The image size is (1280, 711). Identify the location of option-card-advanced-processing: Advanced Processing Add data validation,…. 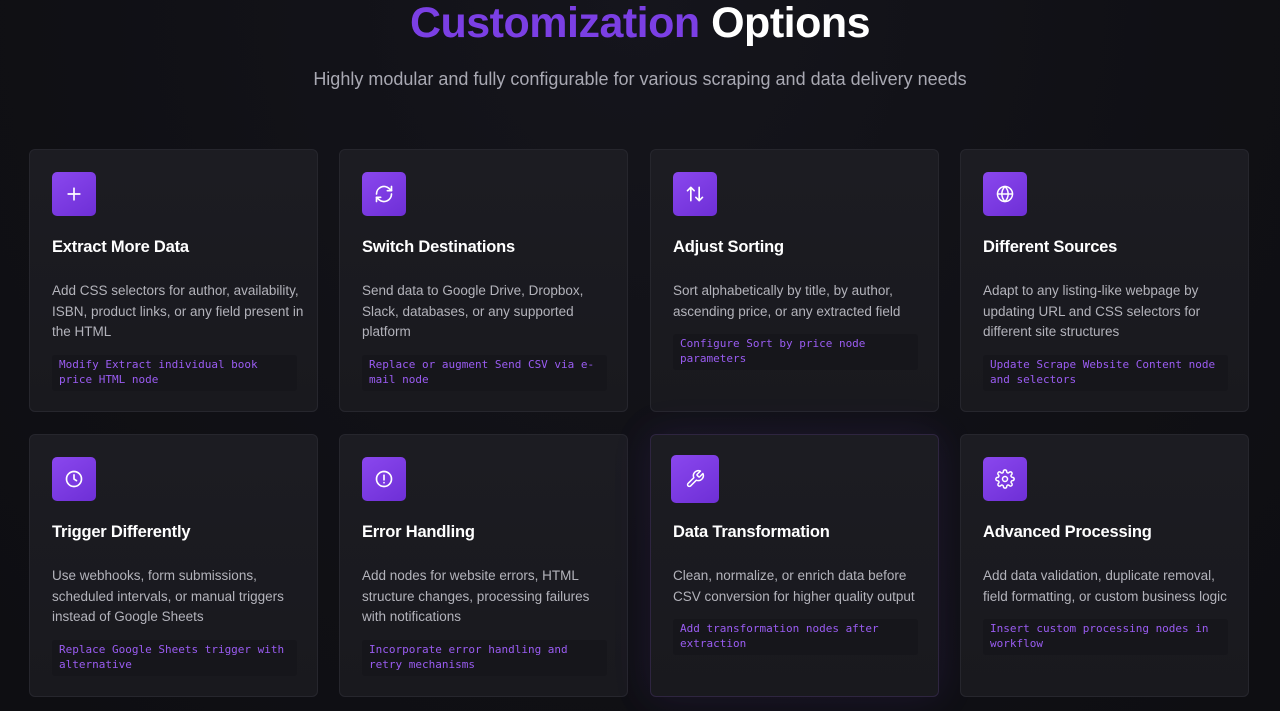
(1104, 565).